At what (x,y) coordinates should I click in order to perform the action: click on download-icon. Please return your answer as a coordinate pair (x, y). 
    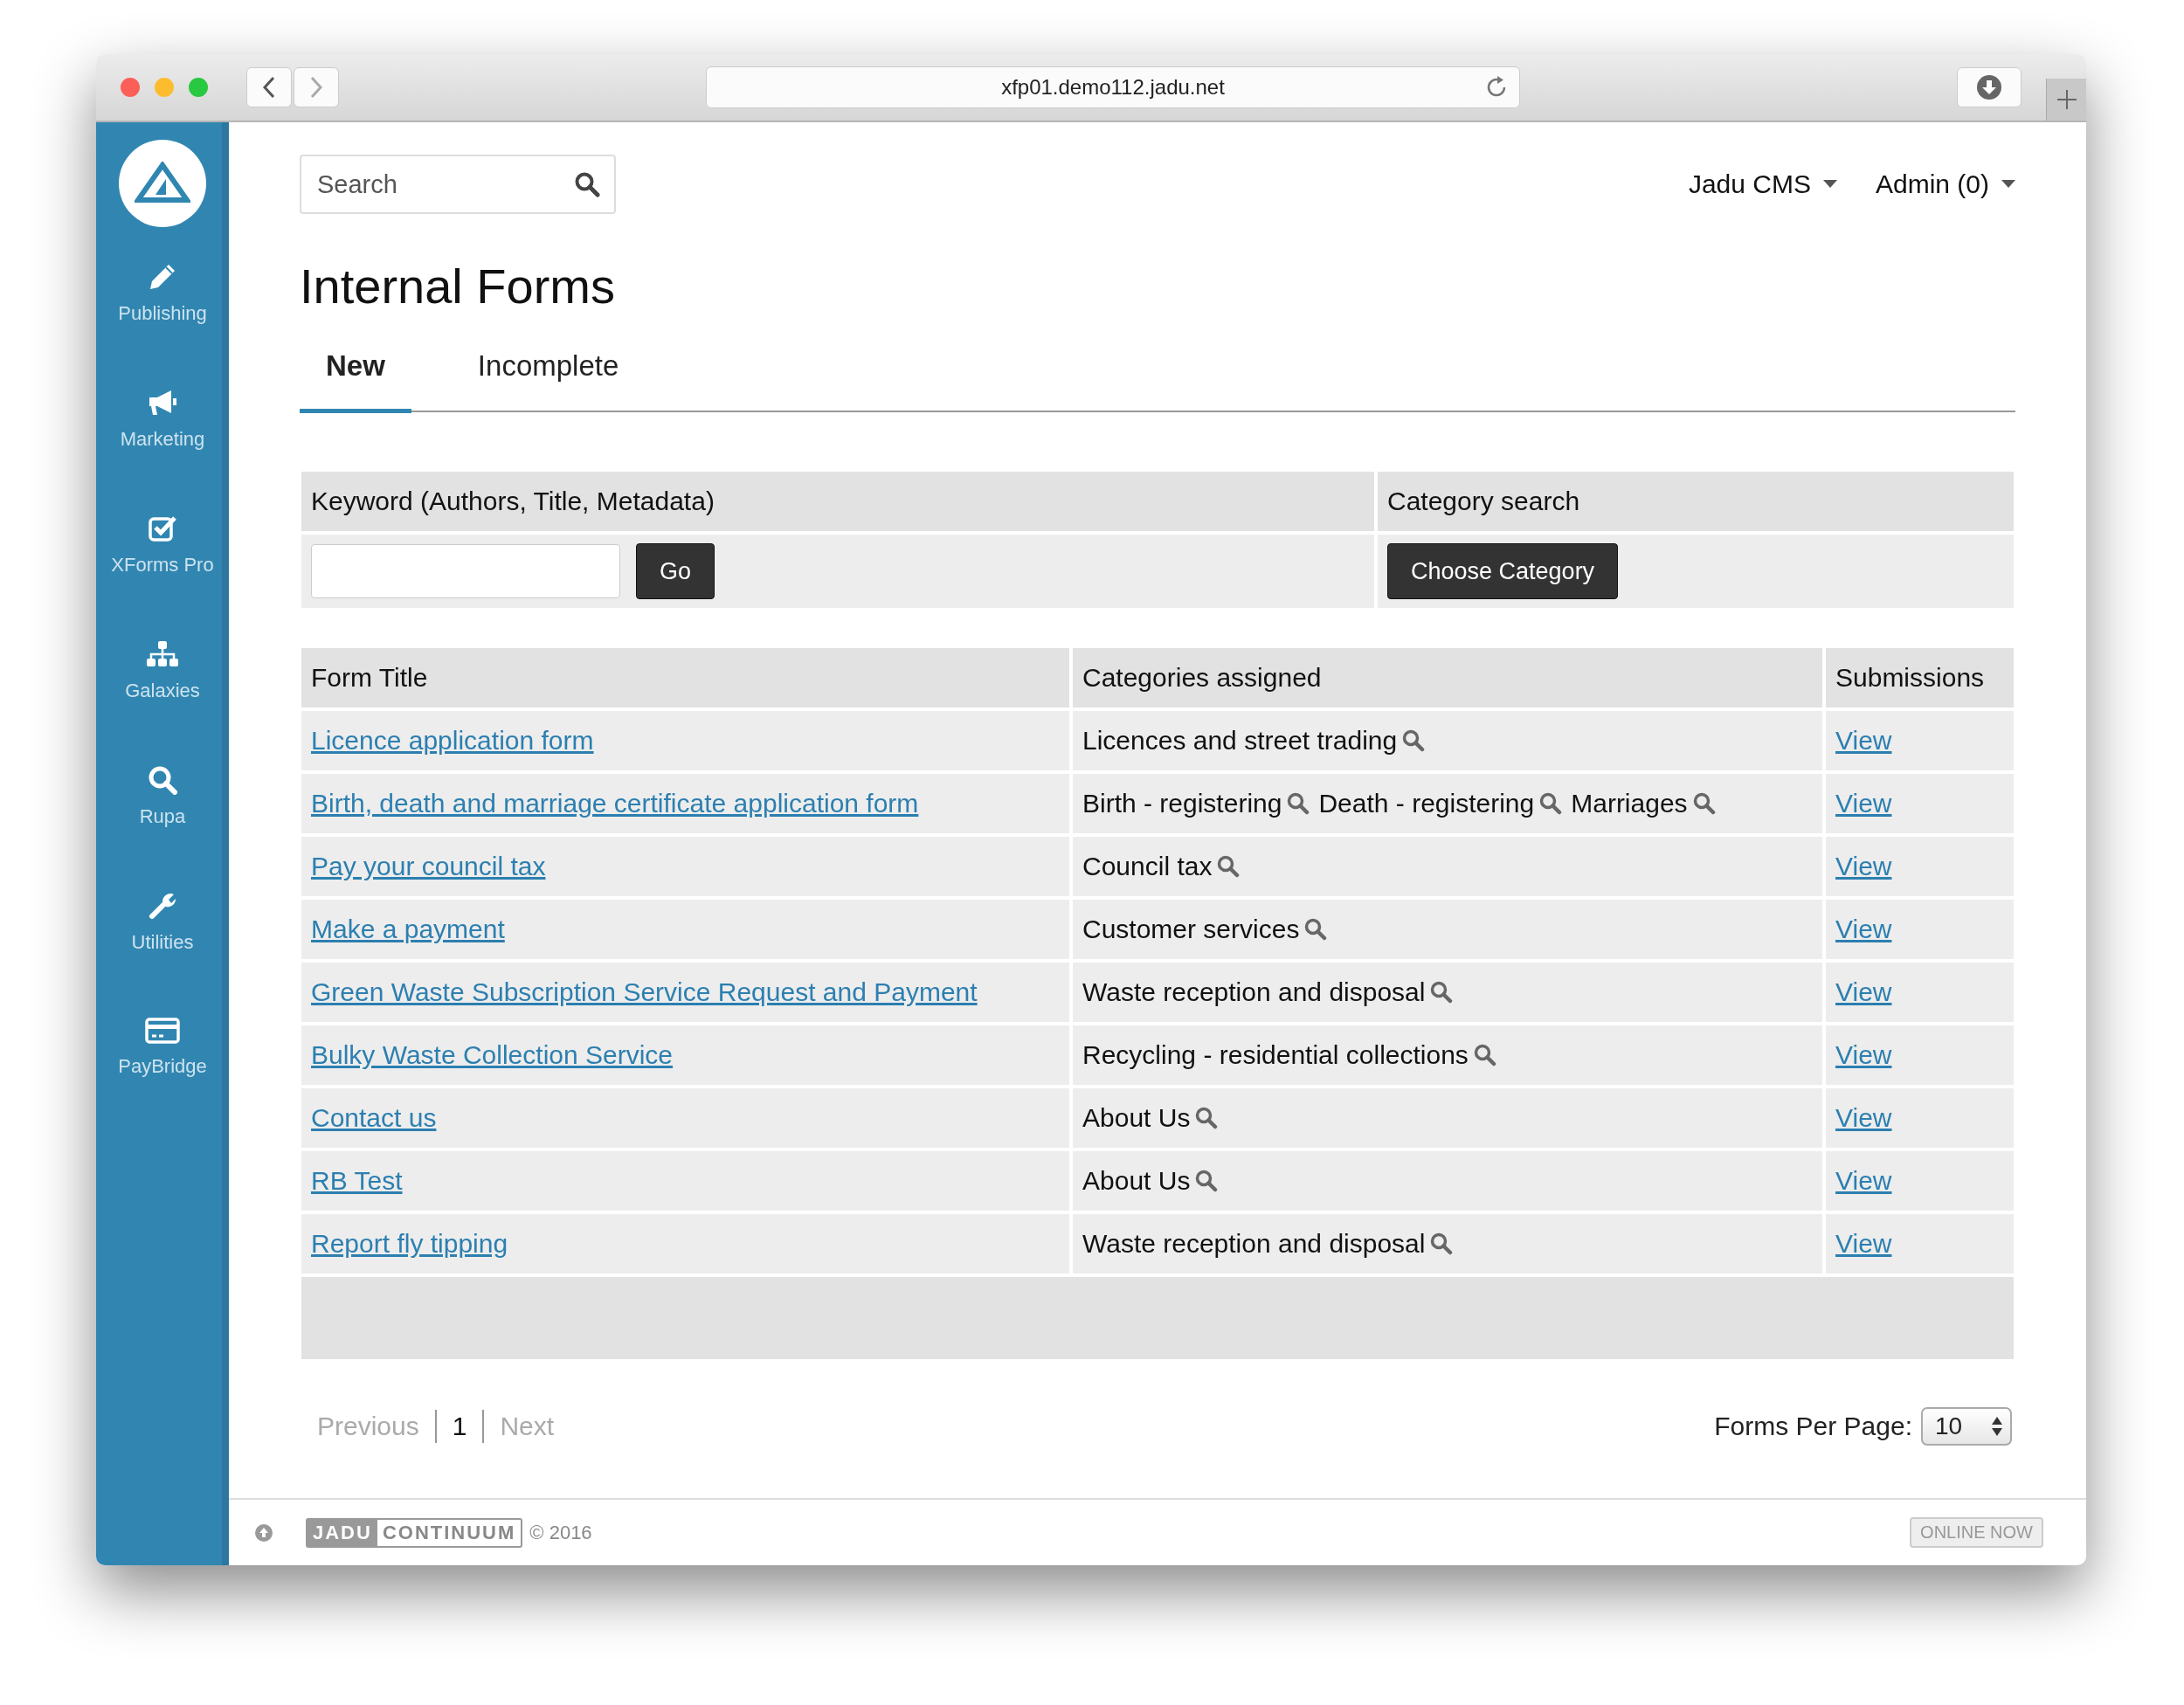
    Looking at the image, I should click on (1989, 87).